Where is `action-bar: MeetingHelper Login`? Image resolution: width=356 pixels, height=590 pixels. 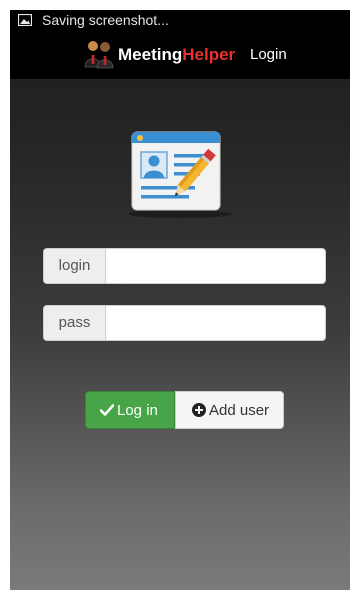
action-bar: MeetingHelper Login is located at coordinates (180, 55).